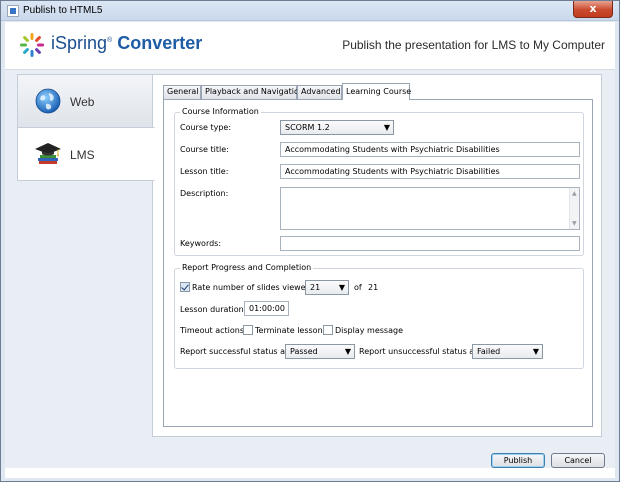 The image size is (620, 482). I want to click on terminate-lesson-checkbox, so click(248, 330).